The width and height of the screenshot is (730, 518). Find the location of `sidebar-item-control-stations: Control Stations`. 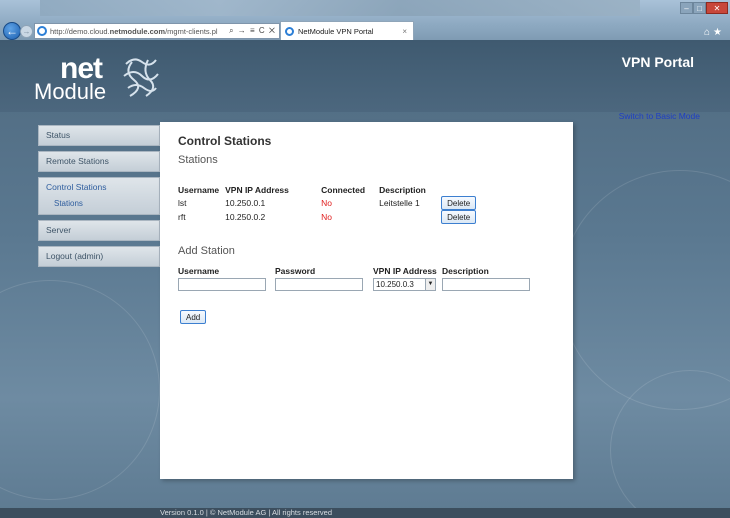

sidebar-item-control-stations: Control Stations is located at coordinates (99, 187).